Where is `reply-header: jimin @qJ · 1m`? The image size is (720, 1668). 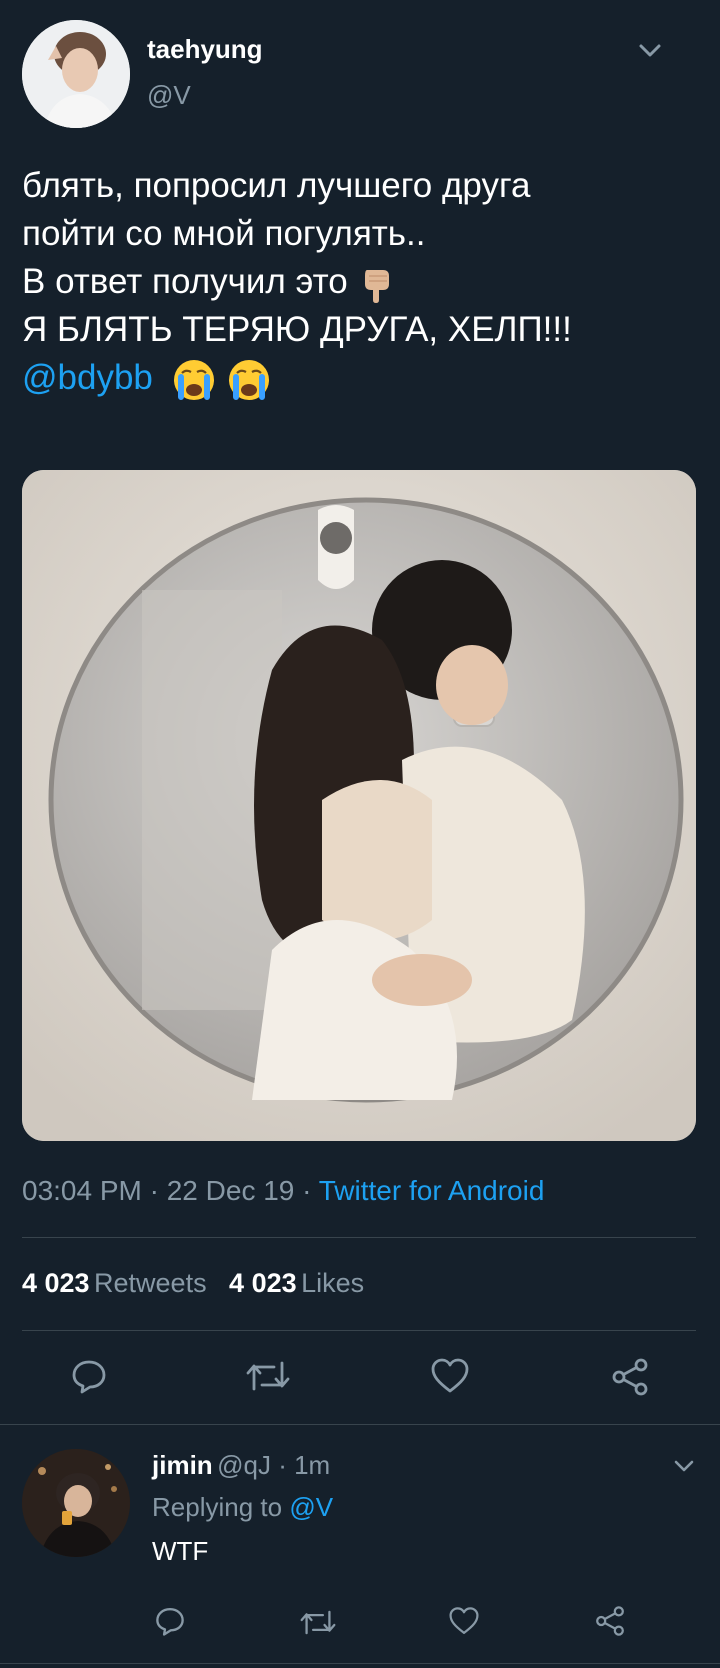 reply-header: jimin @qJ · 1m is located at coordinates (241, 1465).